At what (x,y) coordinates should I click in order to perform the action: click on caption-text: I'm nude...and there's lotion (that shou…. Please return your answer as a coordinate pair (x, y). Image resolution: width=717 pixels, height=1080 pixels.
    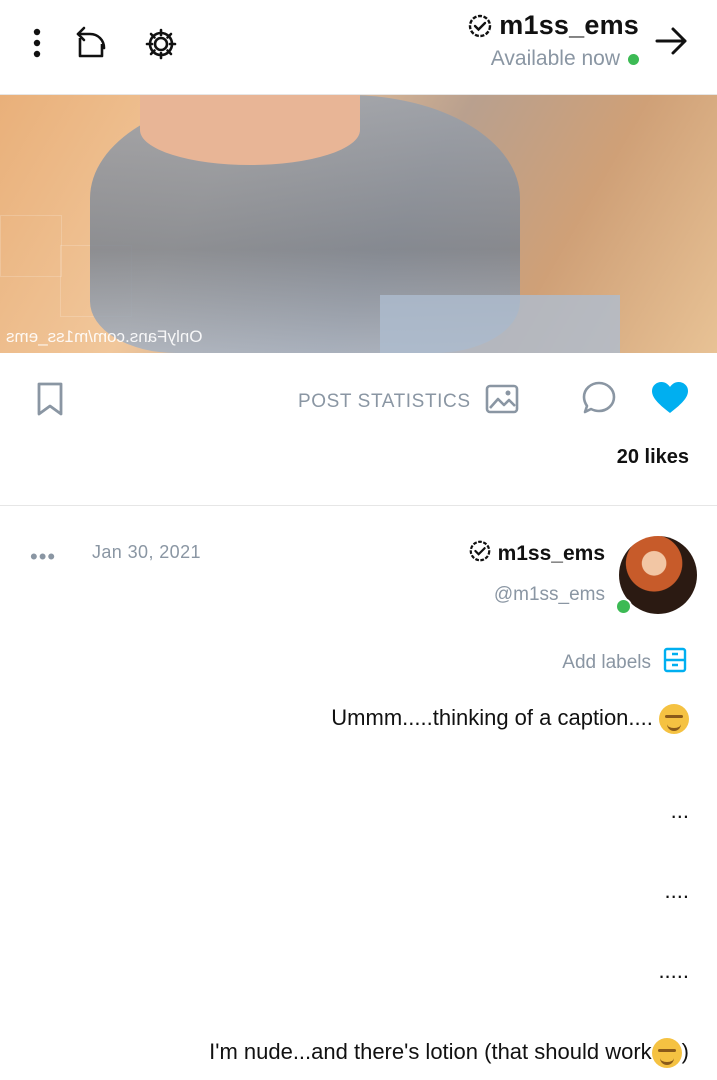
    Looking at the image, I should click on (430, 1051).